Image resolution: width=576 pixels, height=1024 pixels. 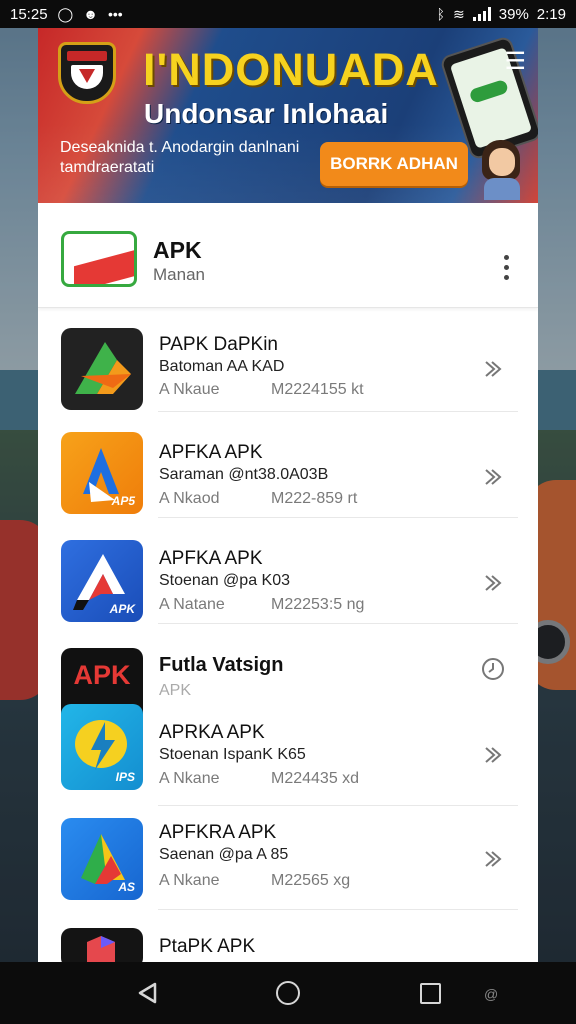 I want to click on menu-icon: ☰, so click(x=515, y=62).